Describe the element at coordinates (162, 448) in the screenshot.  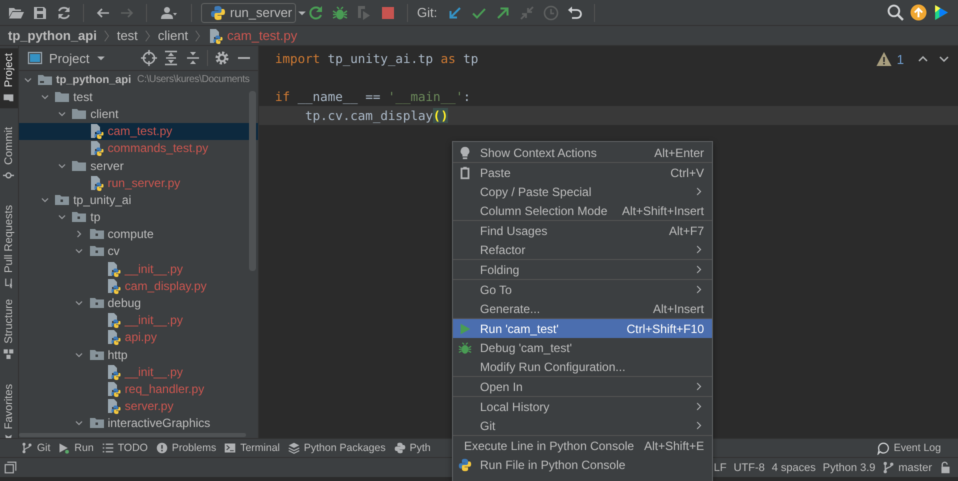
I see `problems-icon` at that location.